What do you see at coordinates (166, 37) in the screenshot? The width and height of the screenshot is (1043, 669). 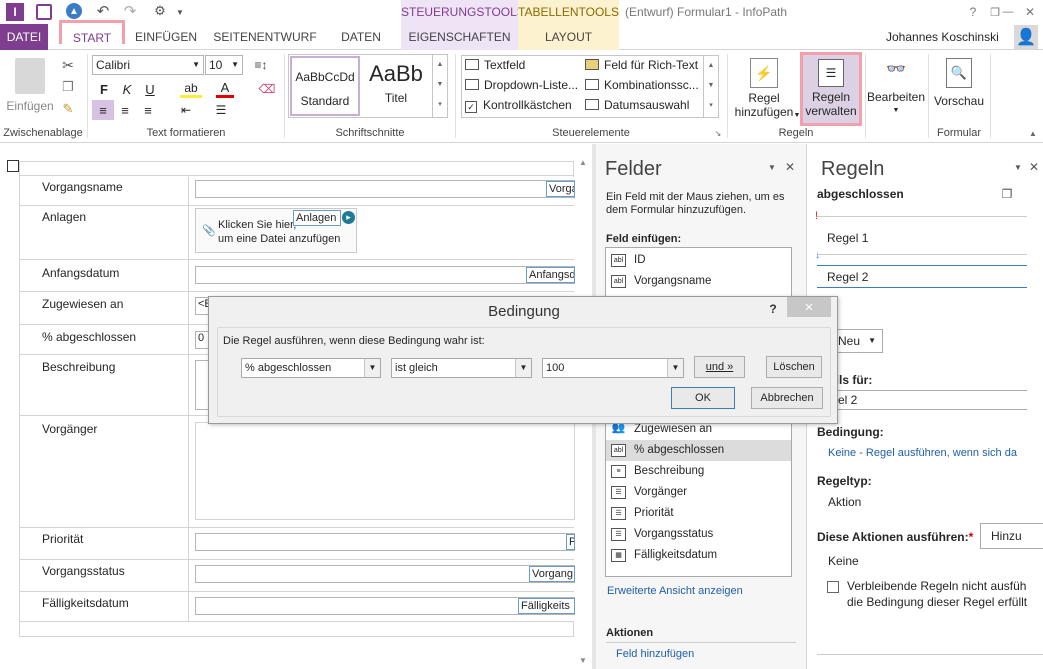 I see `tab-einfuegen: EINFÜGEN` at bounding box center [166, 37].